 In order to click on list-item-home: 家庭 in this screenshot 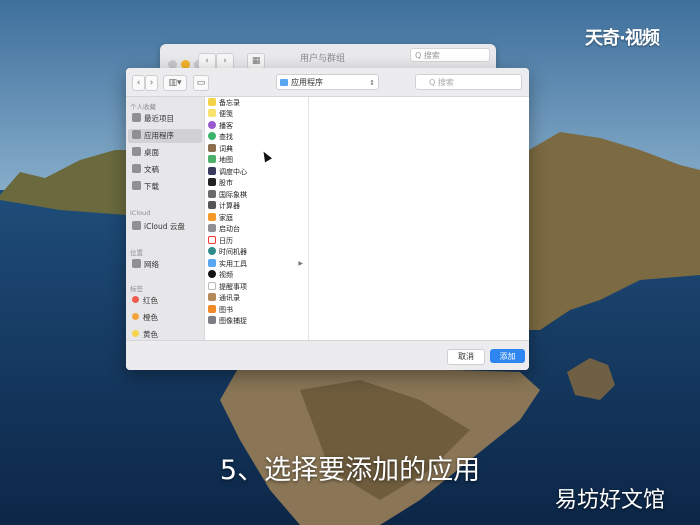, I will do `click(257, 218)`.